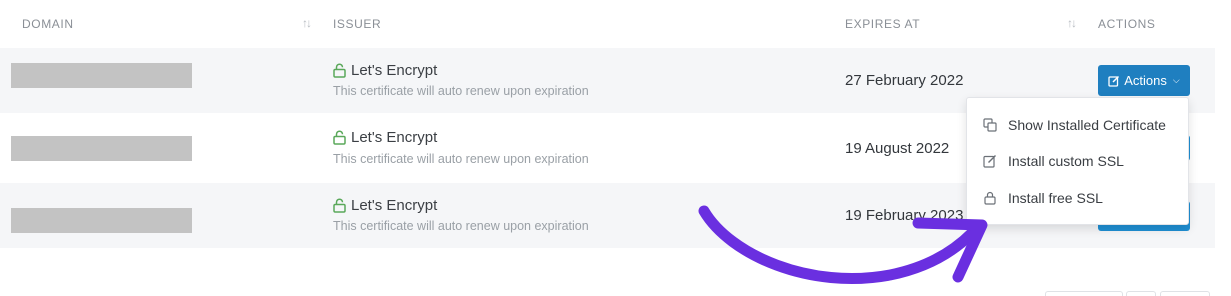 The height and width of the screenshot is (296, 1231). Describe the element at coordinates (904, 80) in the screenshot. I see `expires-date: 27 February 2022` at that location.